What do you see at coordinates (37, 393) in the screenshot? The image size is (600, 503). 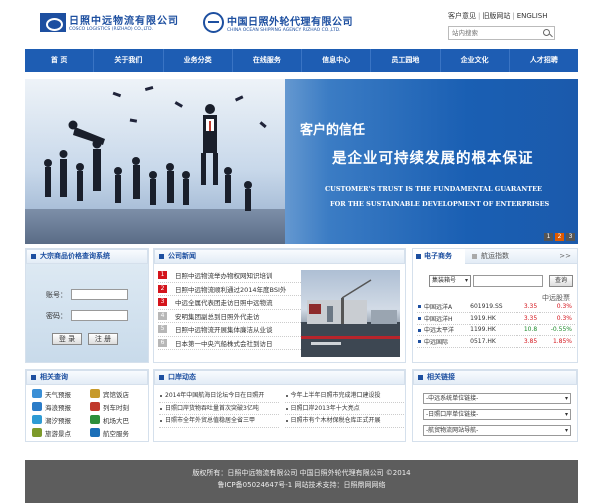 I see `weather-icon` at bounding box center [37, 393].